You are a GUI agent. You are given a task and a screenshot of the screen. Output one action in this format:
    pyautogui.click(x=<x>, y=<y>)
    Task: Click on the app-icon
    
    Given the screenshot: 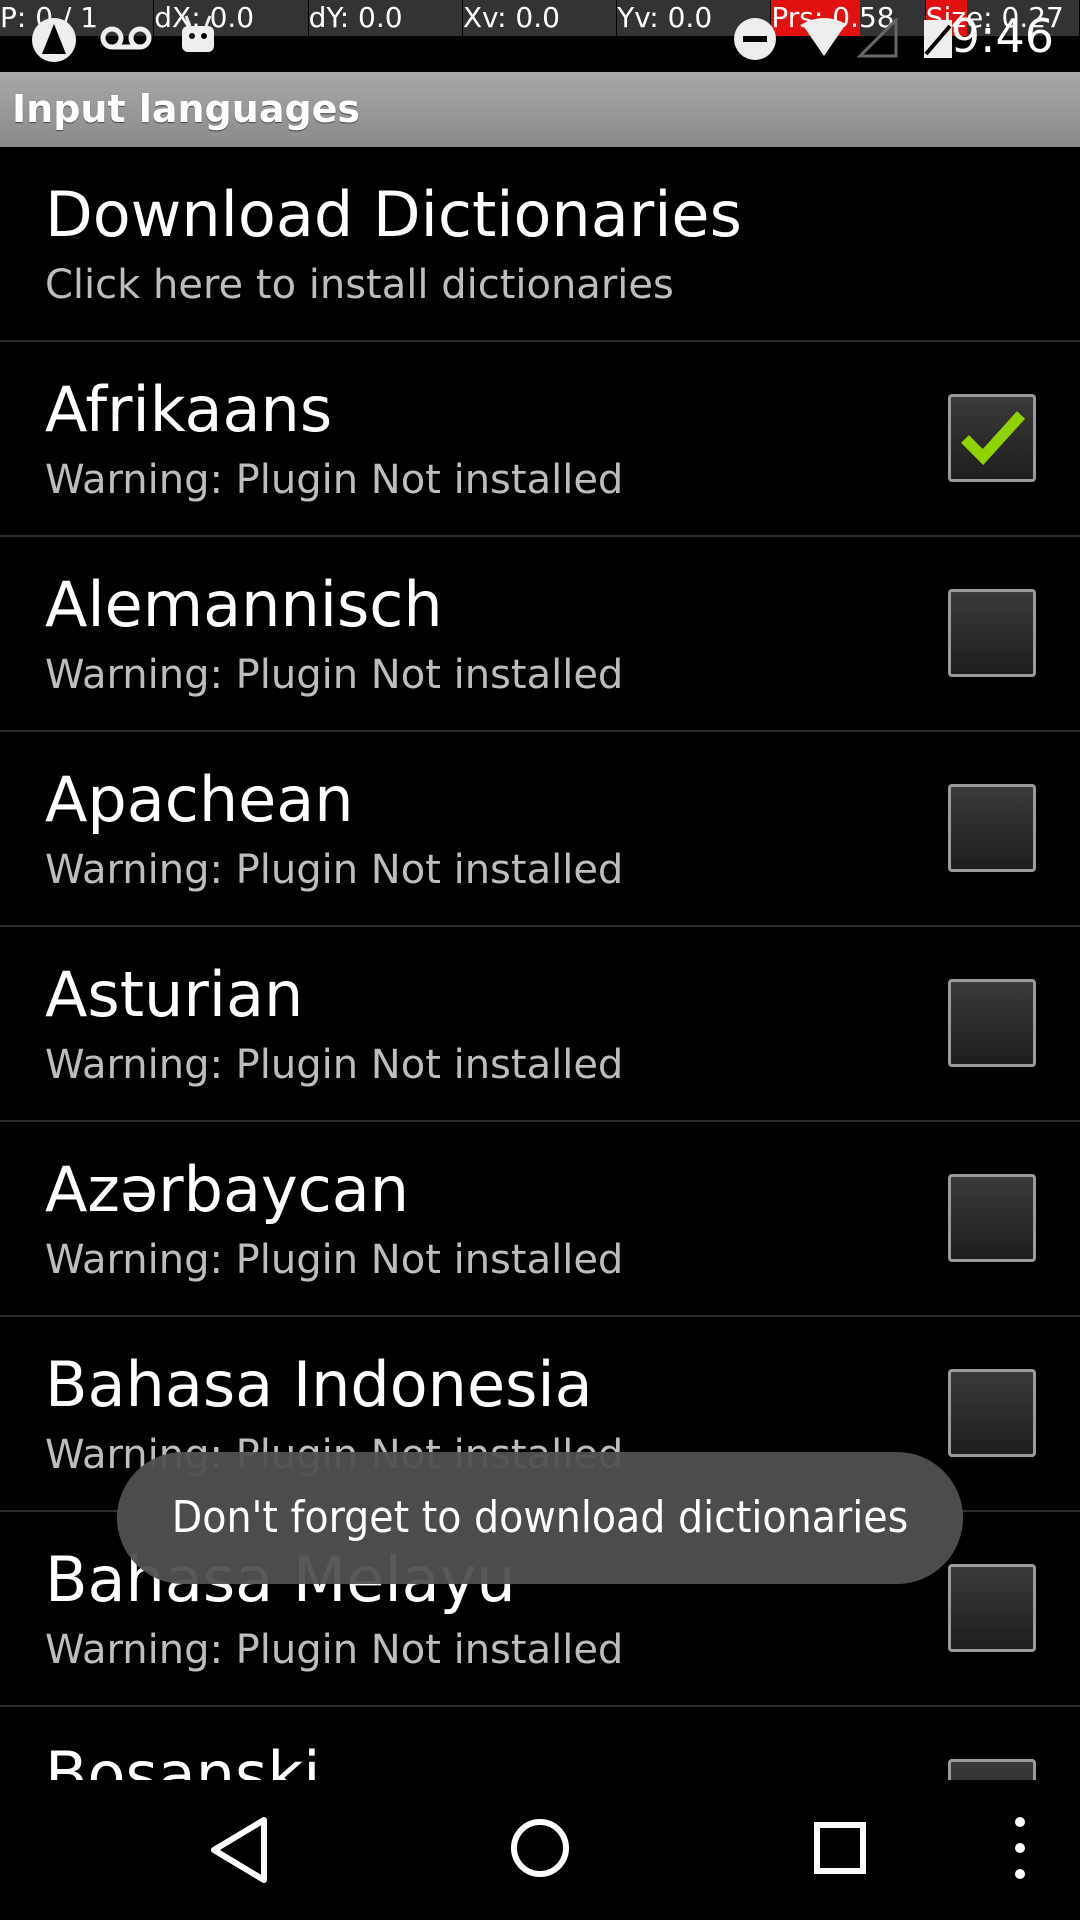 What is the action you would take?
    pyautogui.click(x=54, y=40)
    